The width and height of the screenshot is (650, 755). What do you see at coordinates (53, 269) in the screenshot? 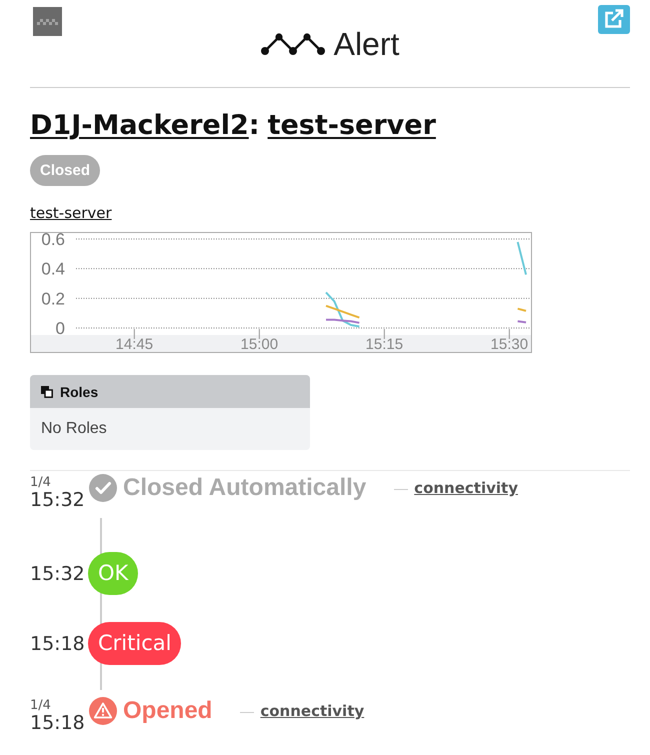
I see `y-axis-label: 0.4` at bounding box center [53, 269].